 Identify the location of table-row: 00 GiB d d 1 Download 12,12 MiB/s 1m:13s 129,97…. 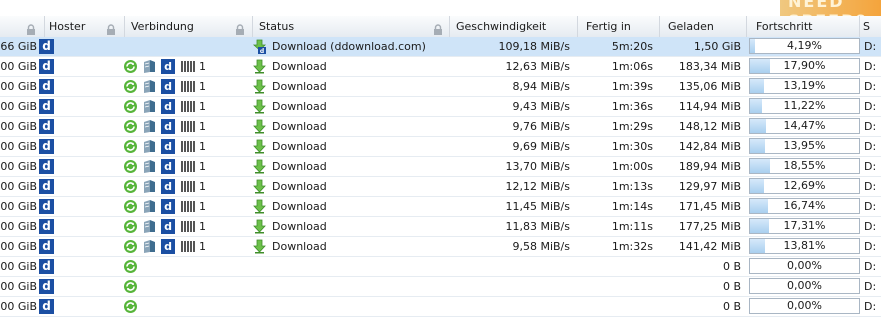
(440, 187).